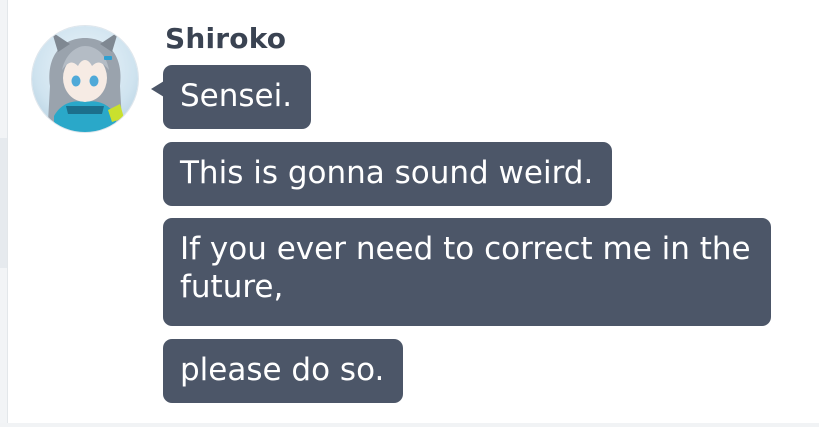  What do you see at coordinates (388, 174) in the screenshot?
I see `message-bubble: This is gonna sound weird.` at bounding box center [388, 174].